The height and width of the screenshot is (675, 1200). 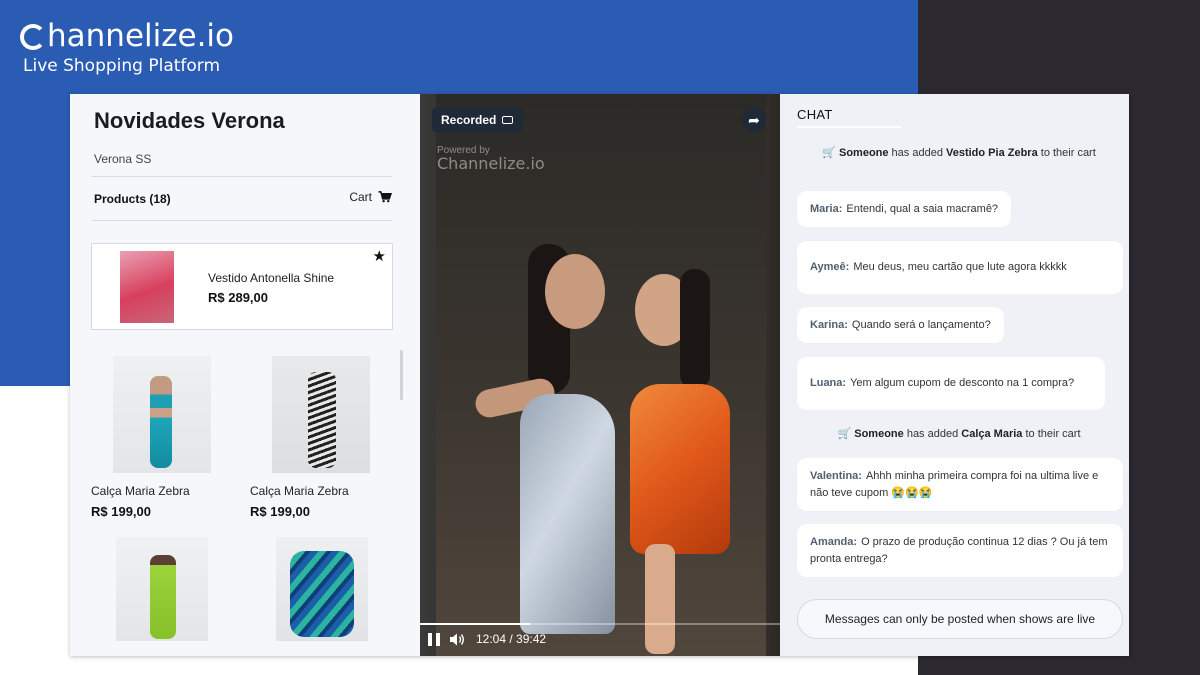 I want to click on system-item: Calça Maria, so click(x=992, y=434).